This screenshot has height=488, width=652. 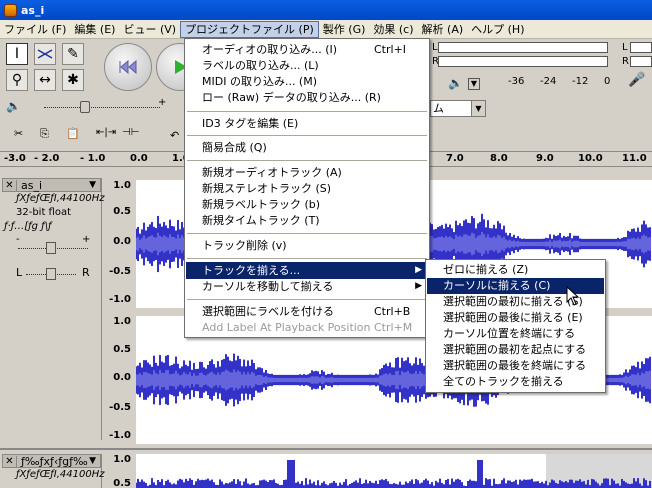 I want to click on menu-item-label: カーソルを移動して揃える, so click(x=268, y=286).